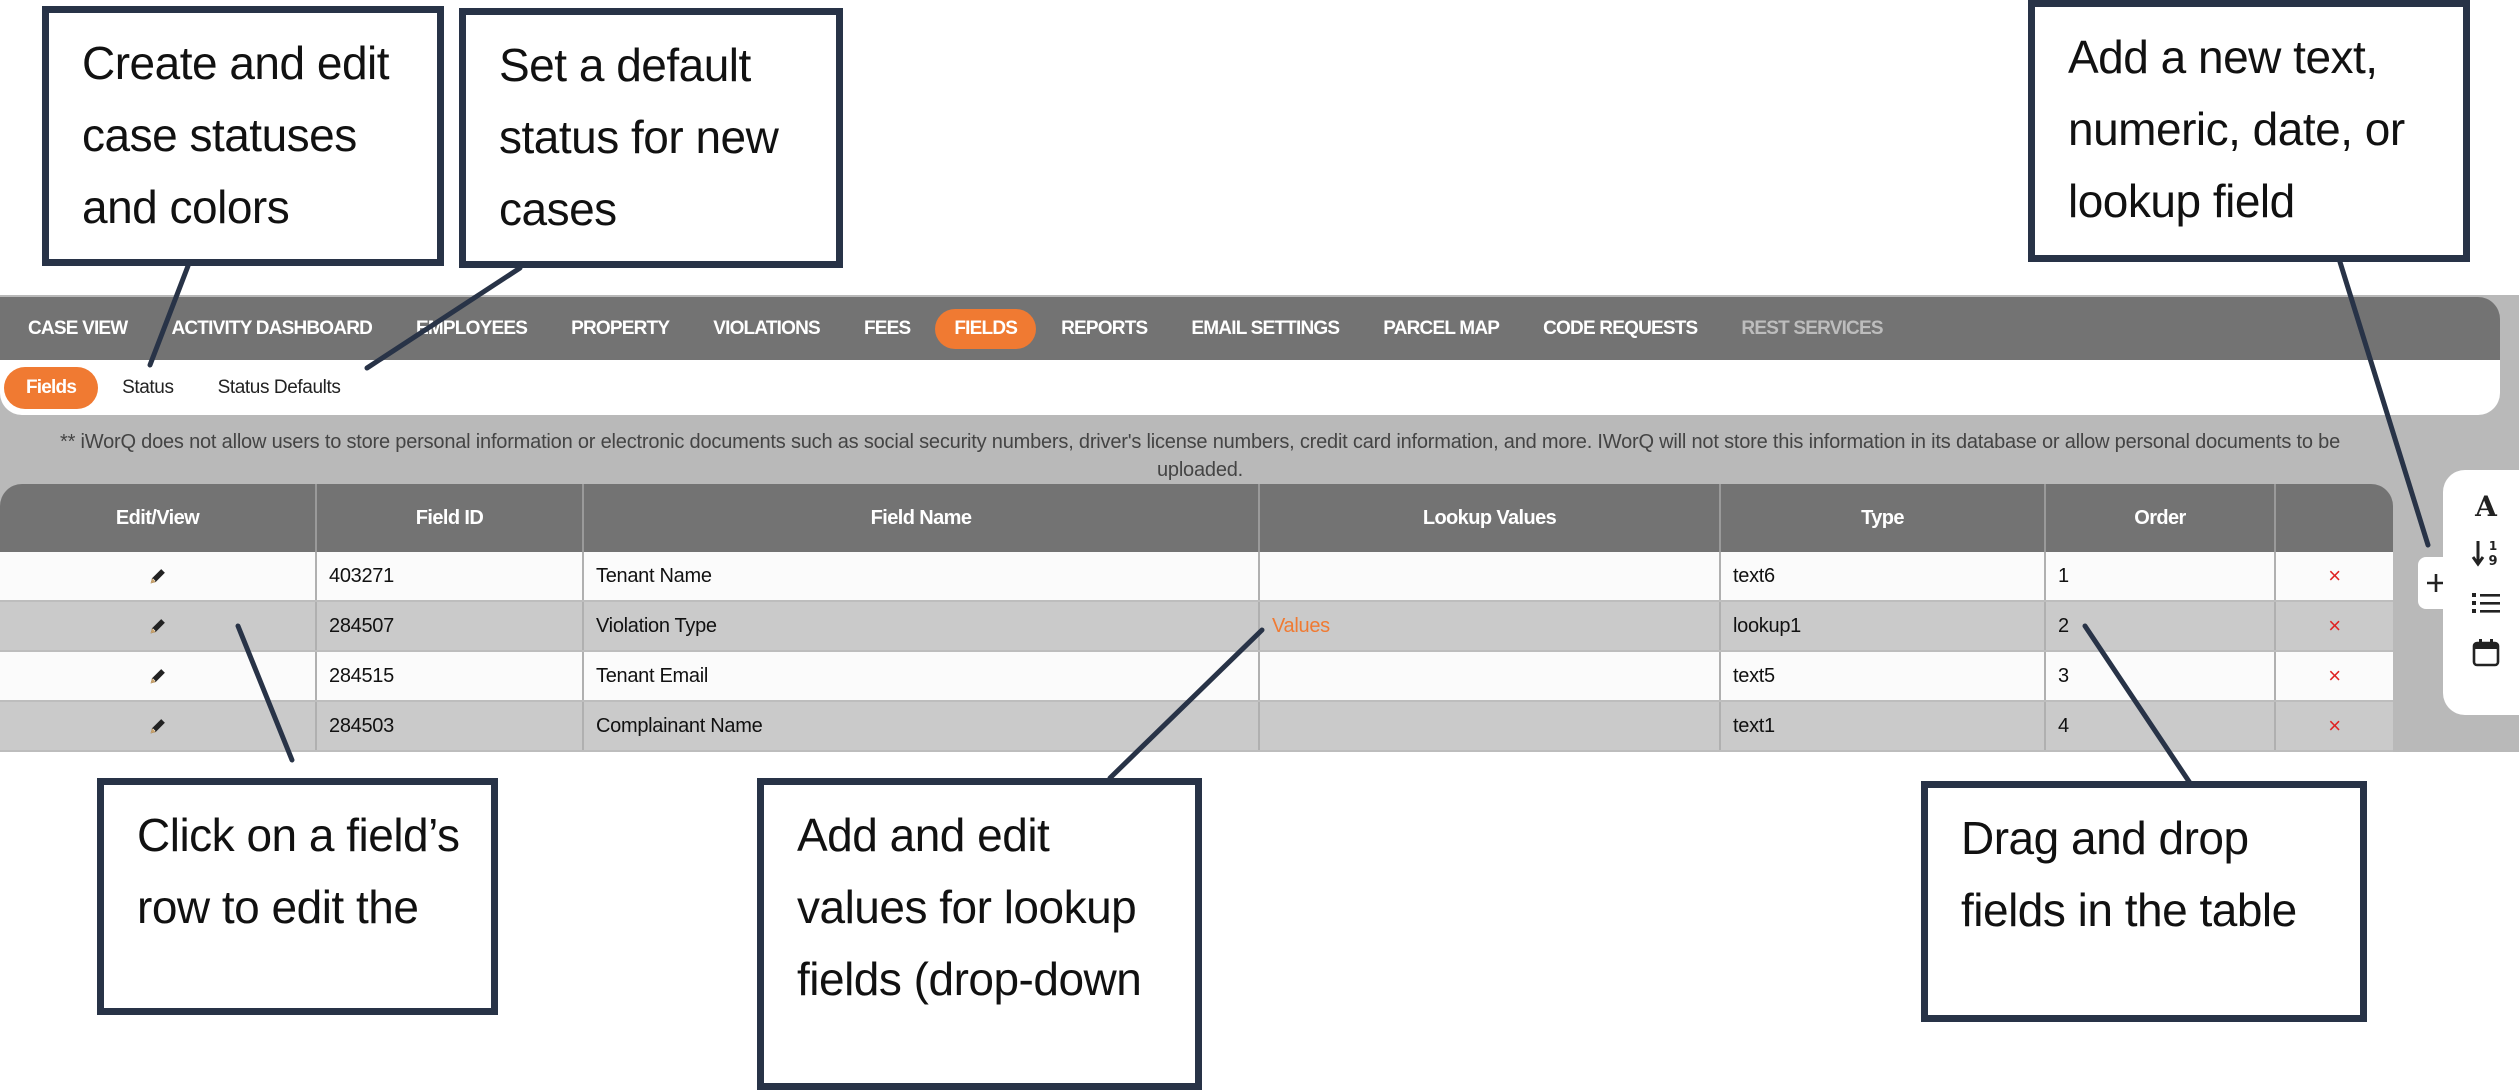  What do you see at coordinates (1883, 726) in the screenshot?
I see `type-cell: text1` at bounding box center [1883, 726].